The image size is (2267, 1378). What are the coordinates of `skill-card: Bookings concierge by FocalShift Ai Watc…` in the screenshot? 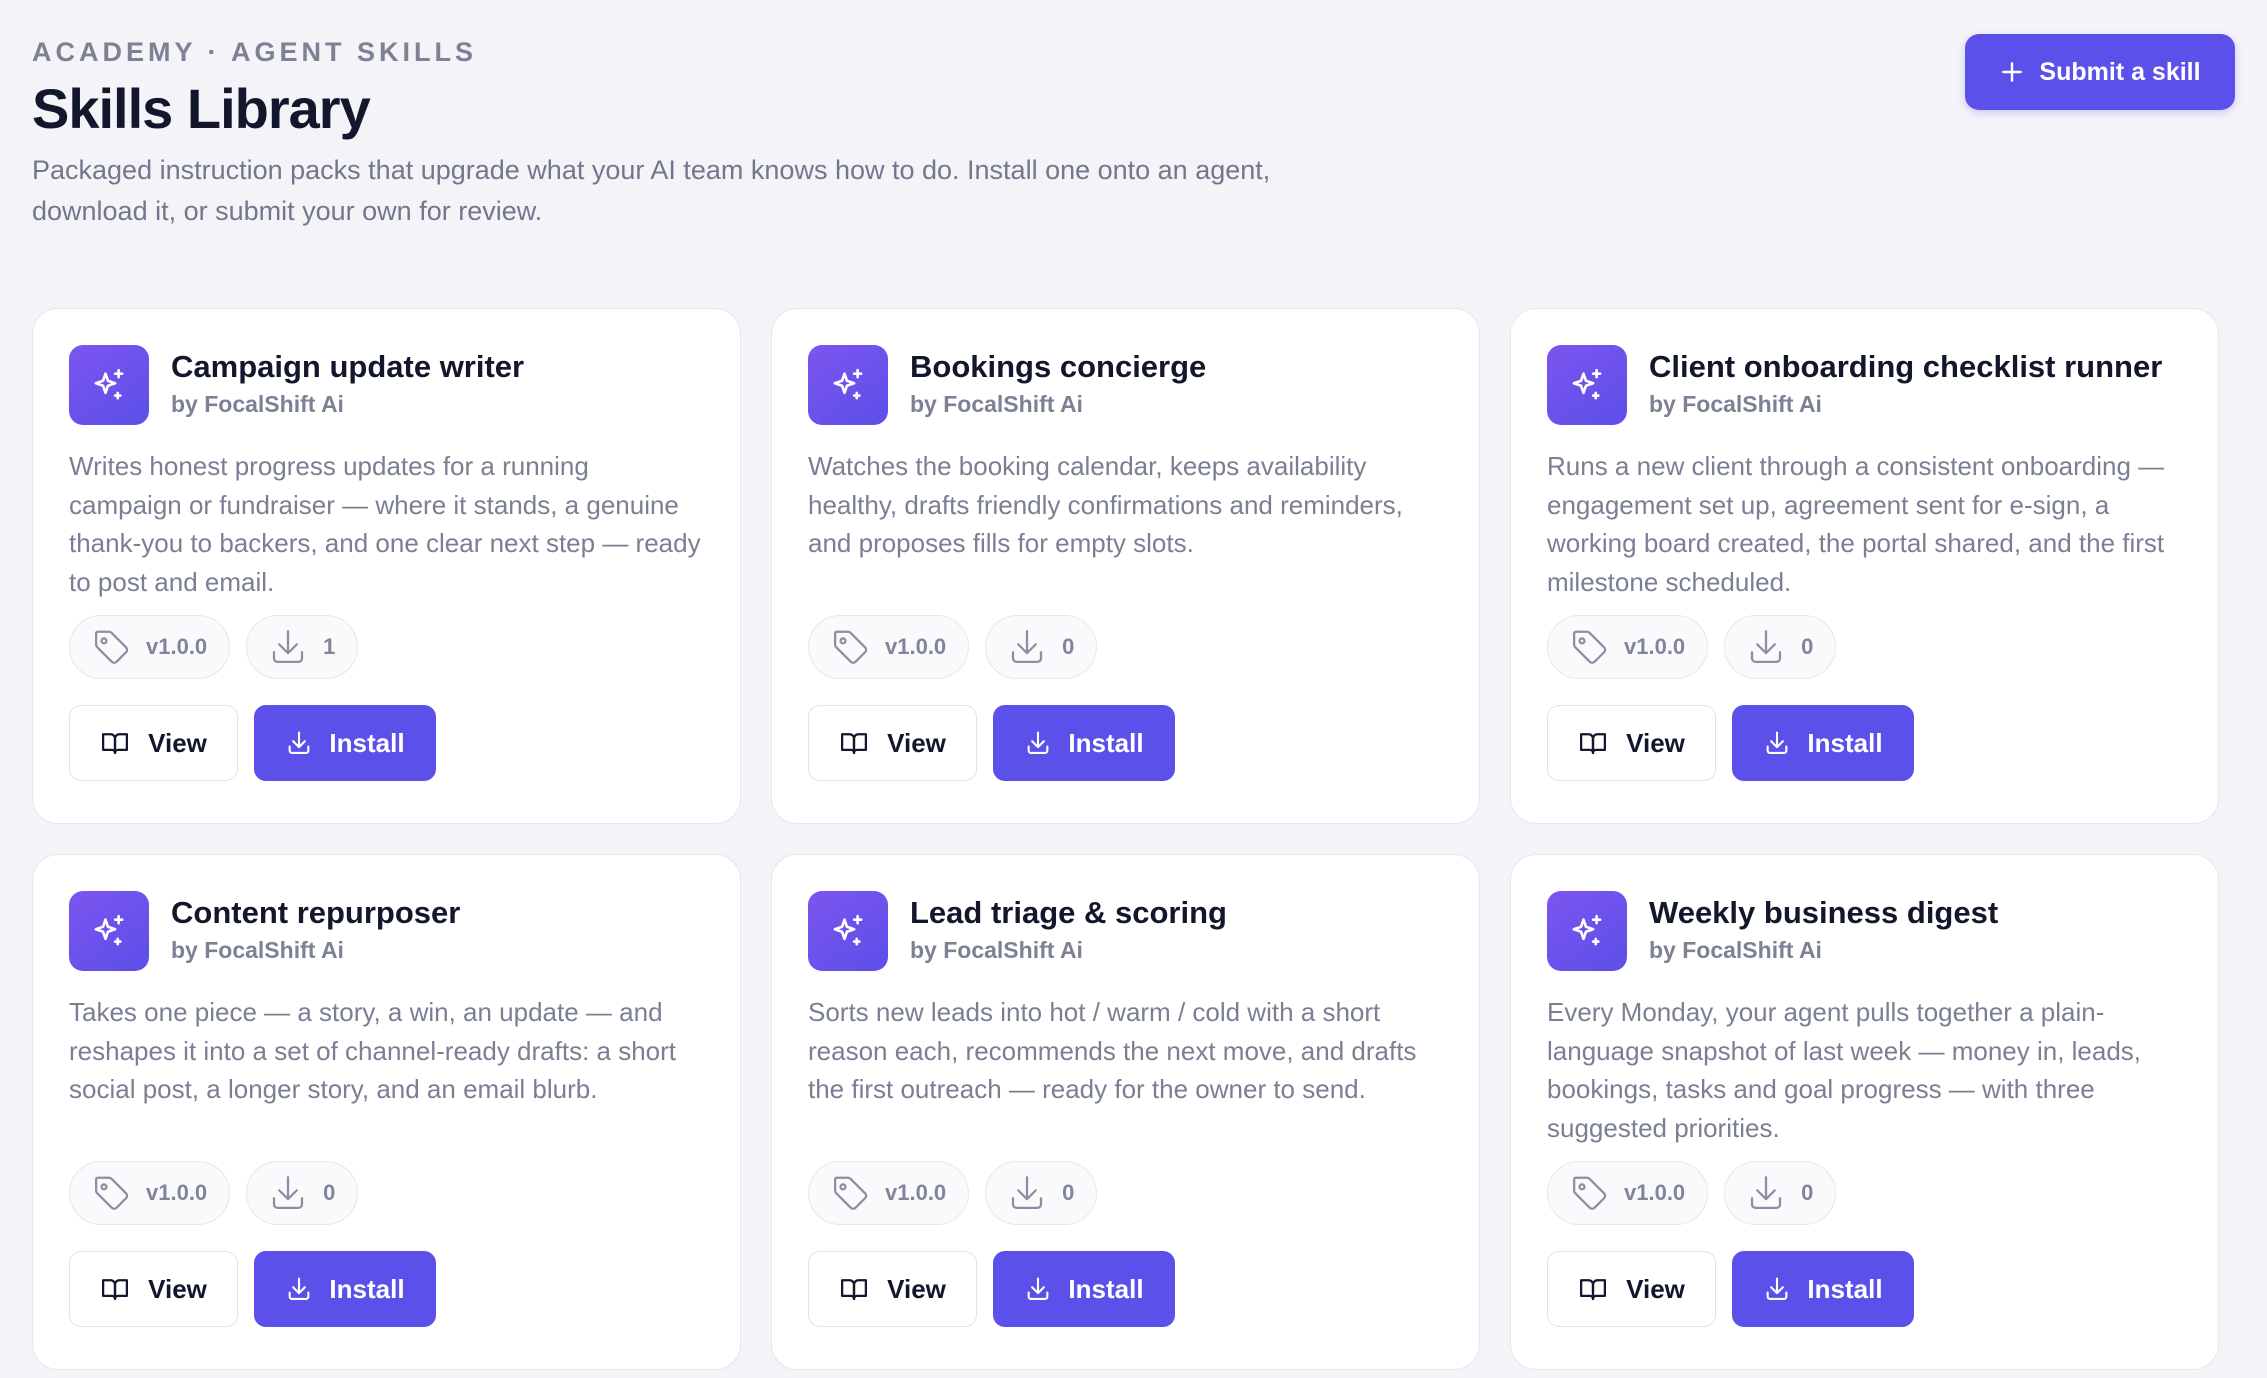 It's located at (1125, 566).